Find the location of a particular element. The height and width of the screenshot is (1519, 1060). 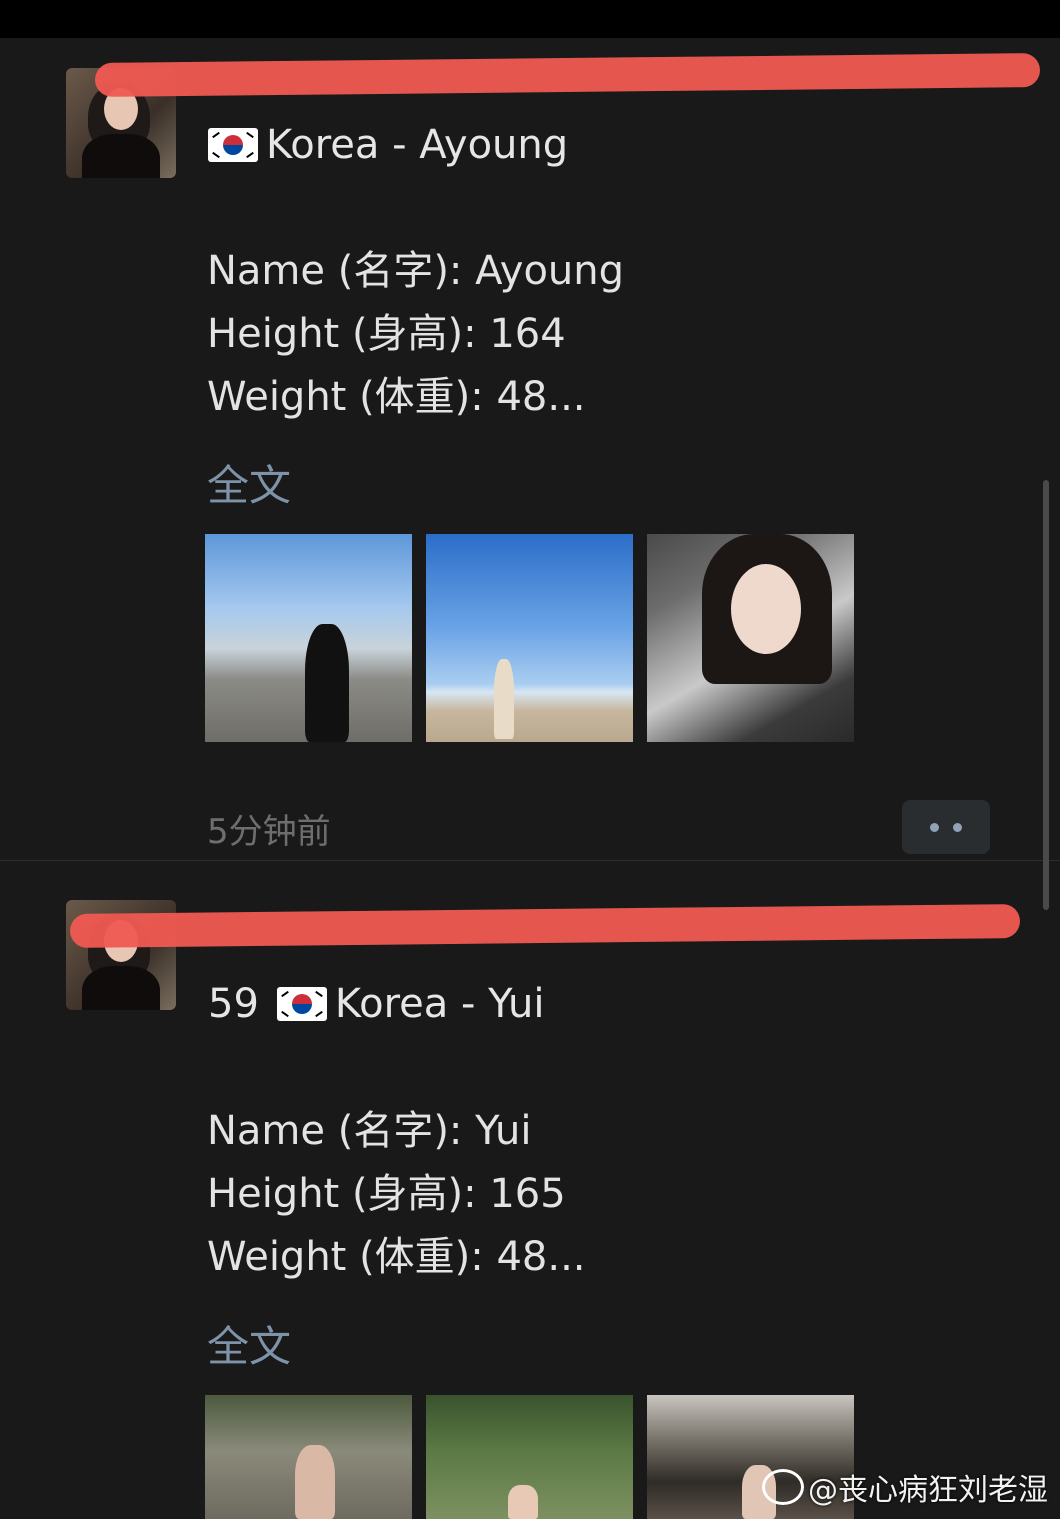

timestamp: 5分钟前 is located at coordinates (269, 832).